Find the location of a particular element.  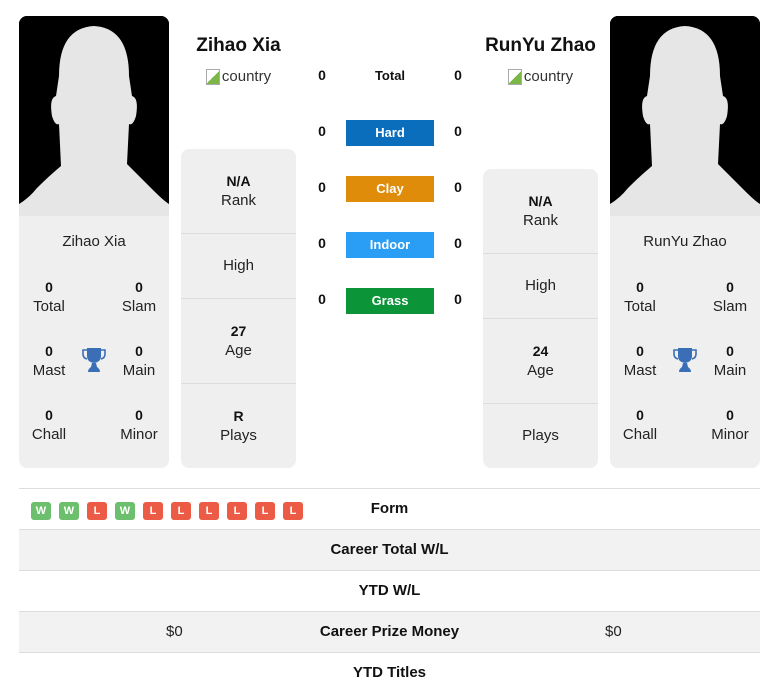

player-right-photo is located at coordinates (685, 116).